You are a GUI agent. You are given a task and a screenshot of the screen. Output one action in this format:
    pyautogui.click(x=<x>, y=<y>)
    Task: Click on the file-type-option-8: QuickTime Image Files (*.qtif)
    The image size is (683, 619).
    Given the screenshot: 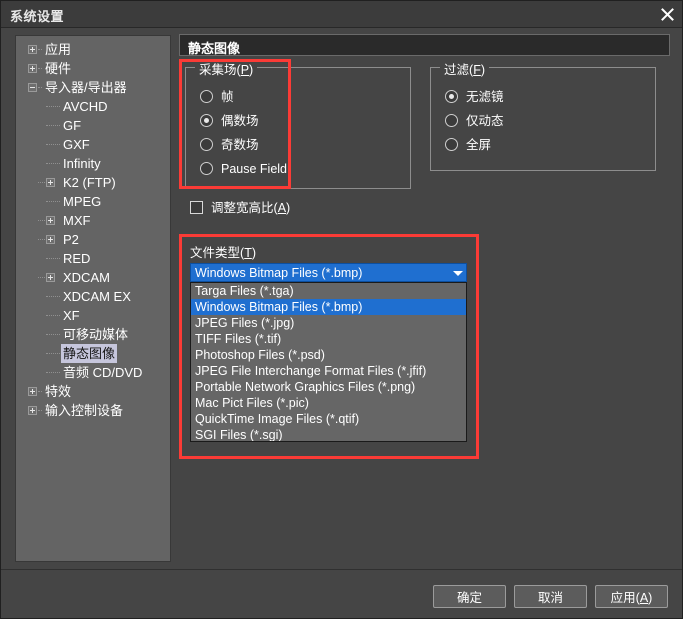 What is the action you would take?
    pyautogui.click(x=328, y=419)
    